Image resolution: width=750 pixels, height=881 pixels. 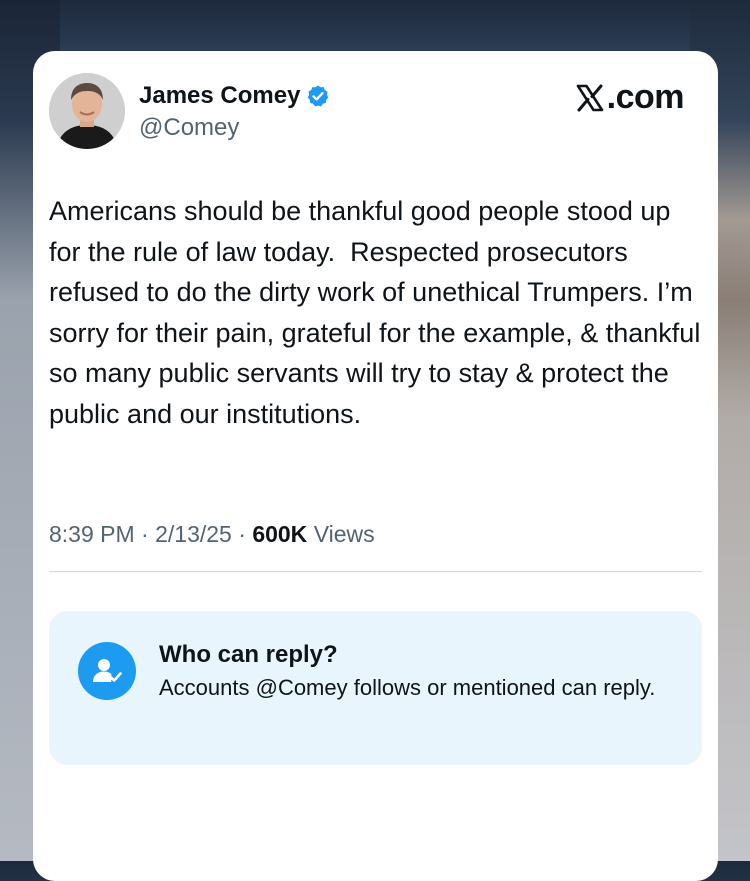 What do you see at coordinates (645, 97) in the screenshot?
I see `brand-text: .com` at bounding box center [645, 97].